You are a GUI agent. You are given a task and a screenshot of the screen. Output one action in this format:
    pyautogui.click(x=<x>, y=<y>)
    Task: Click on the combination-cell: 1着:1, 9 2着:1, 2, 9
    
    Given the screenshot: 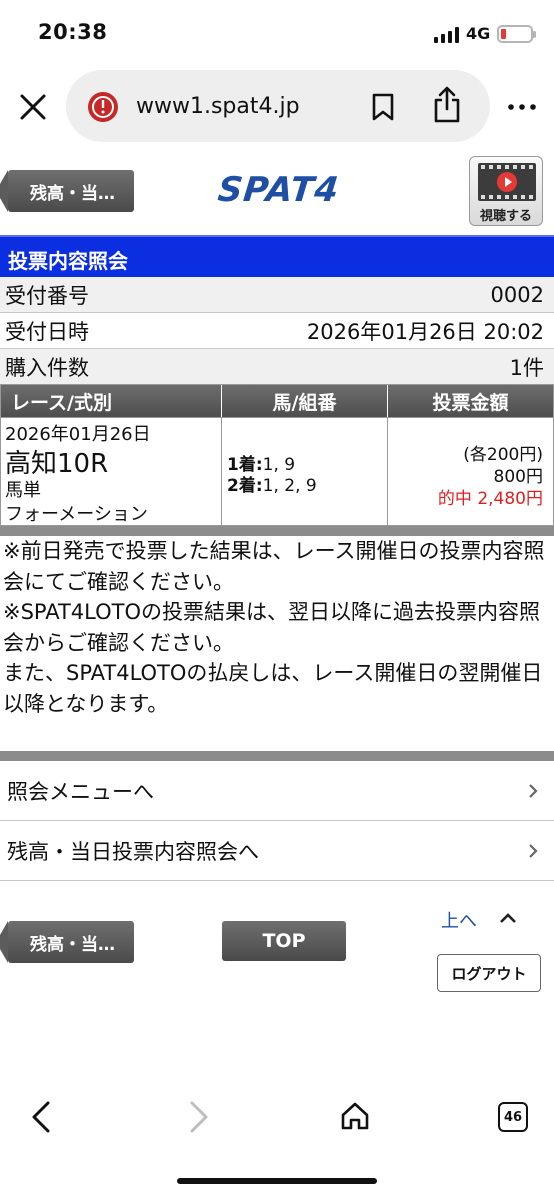 What is the action you would take?
    pyautogui.click(x=305, y=471)
    